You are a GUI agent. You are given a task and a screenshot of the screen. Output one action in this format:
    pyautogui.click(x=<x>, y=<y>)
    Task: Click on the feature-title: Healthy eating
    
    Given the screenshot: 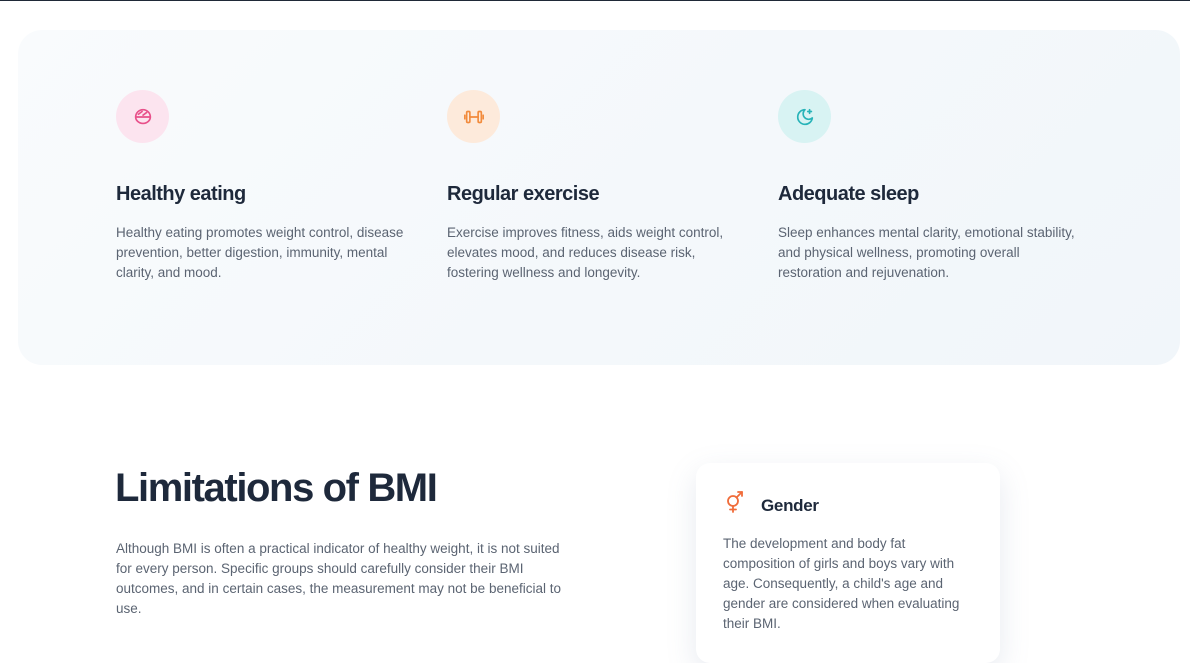 What is the action you would take?
    pyautogui.click(x=181, y=194)
    